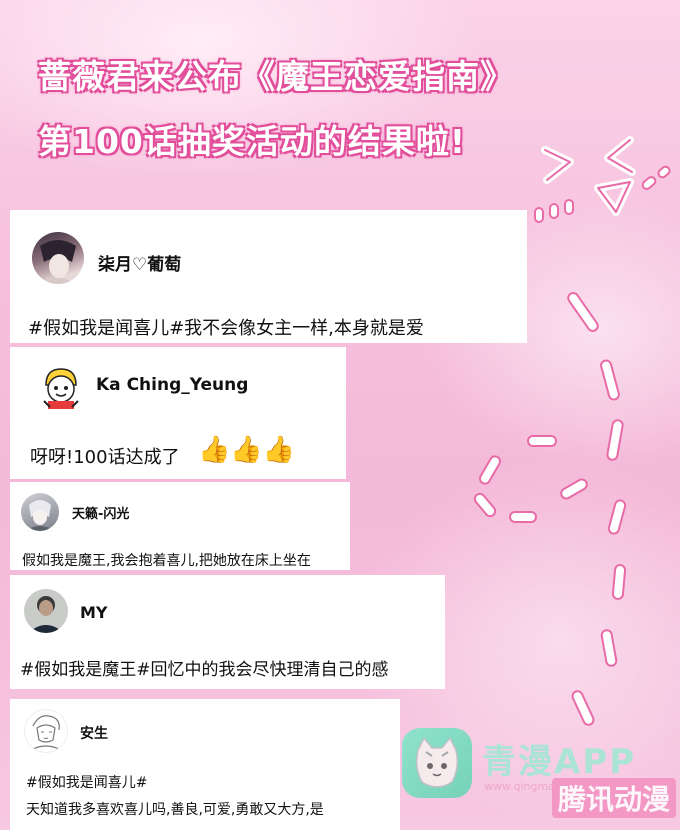 The height and width of the screenshot is (830, 680). I want to click on username: MY, so click(94, 612).